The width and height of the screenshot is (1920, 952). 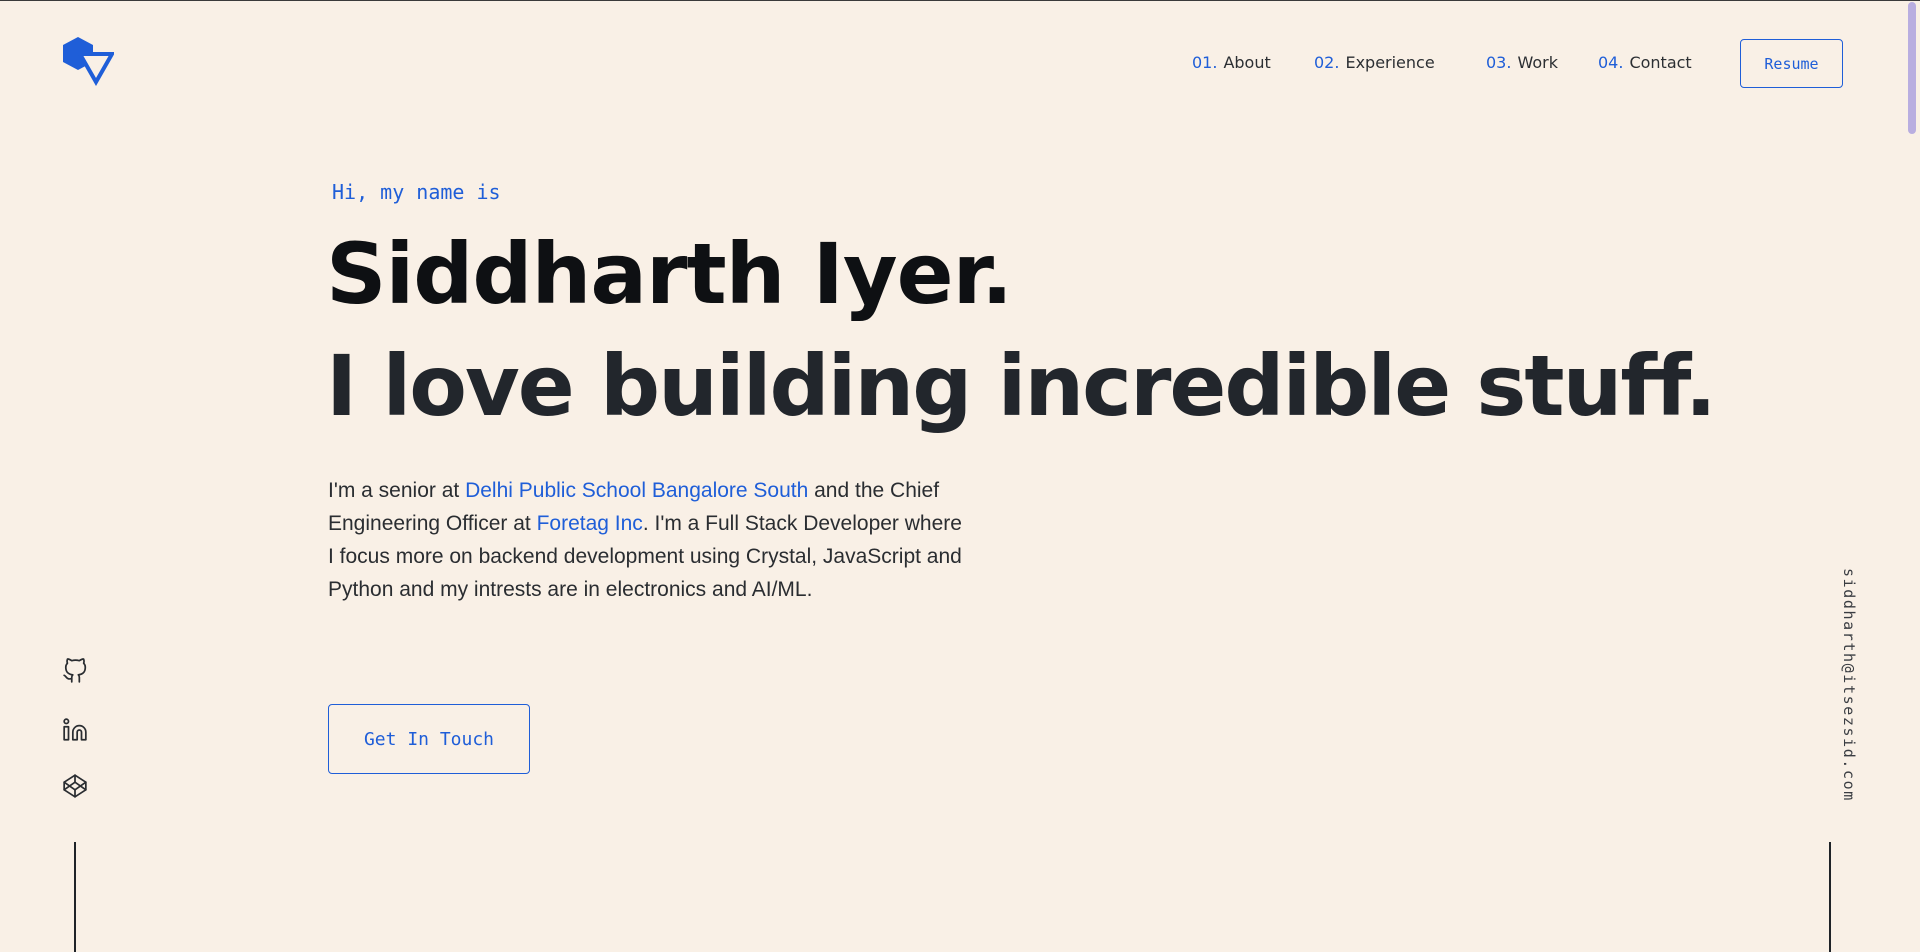 I want to click on scrollbar-thumb, so click(x=1912, y=68).